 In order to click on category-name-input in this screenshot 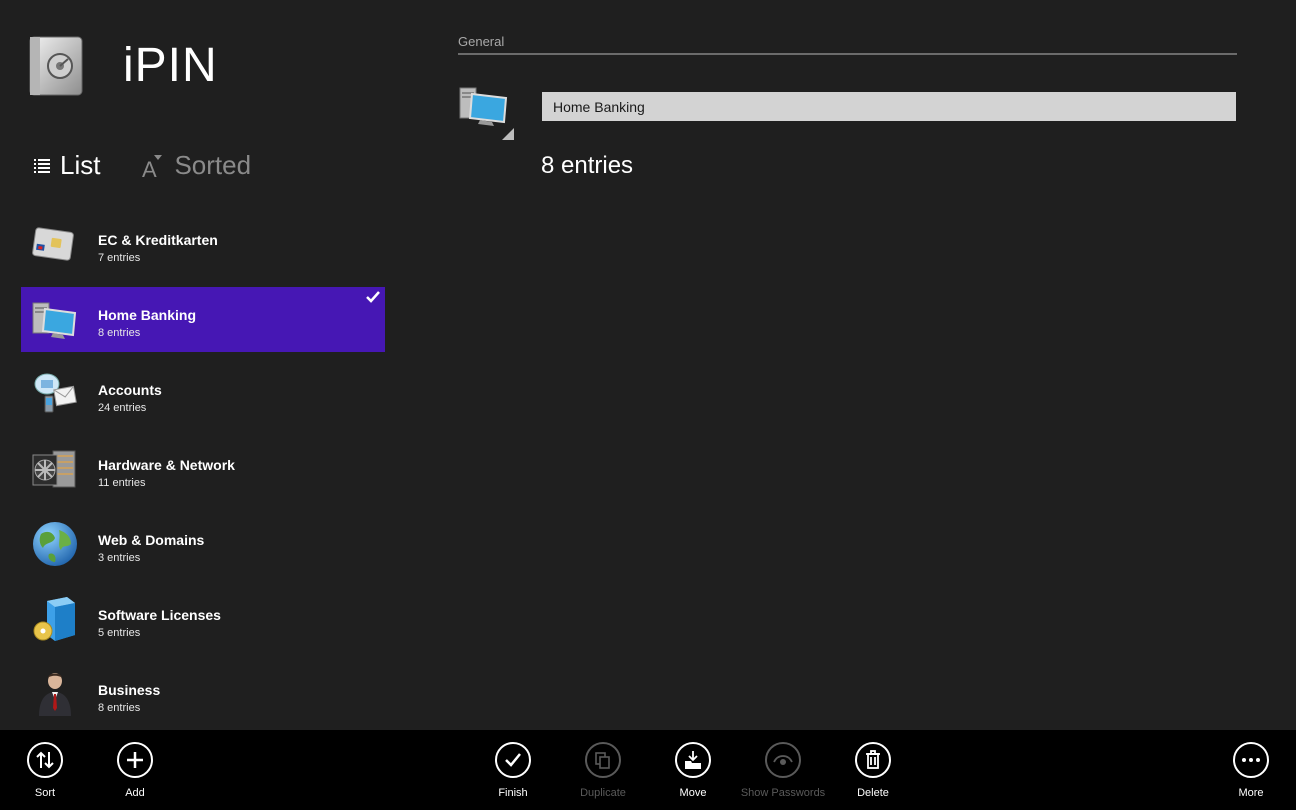, I will do `click(889, 106)`.